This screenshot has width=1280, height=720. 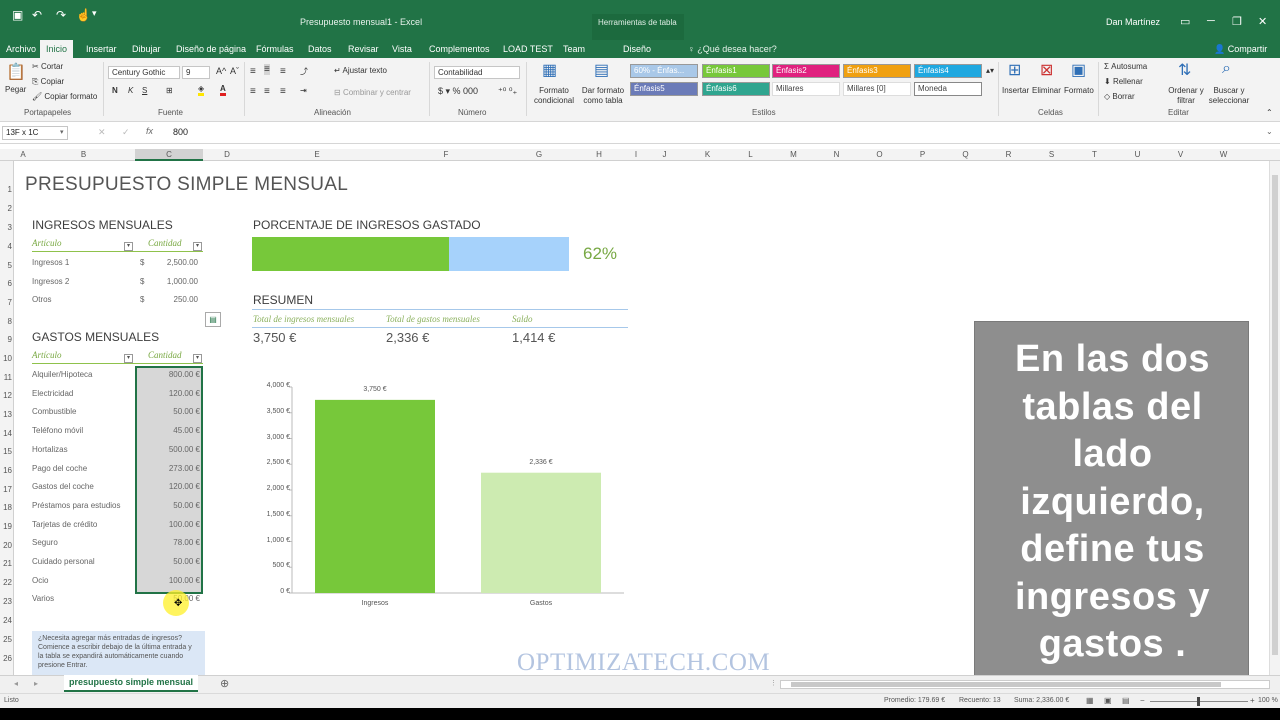 I want to click on expense-item: Pago del coche, so click(x=59, y=468).